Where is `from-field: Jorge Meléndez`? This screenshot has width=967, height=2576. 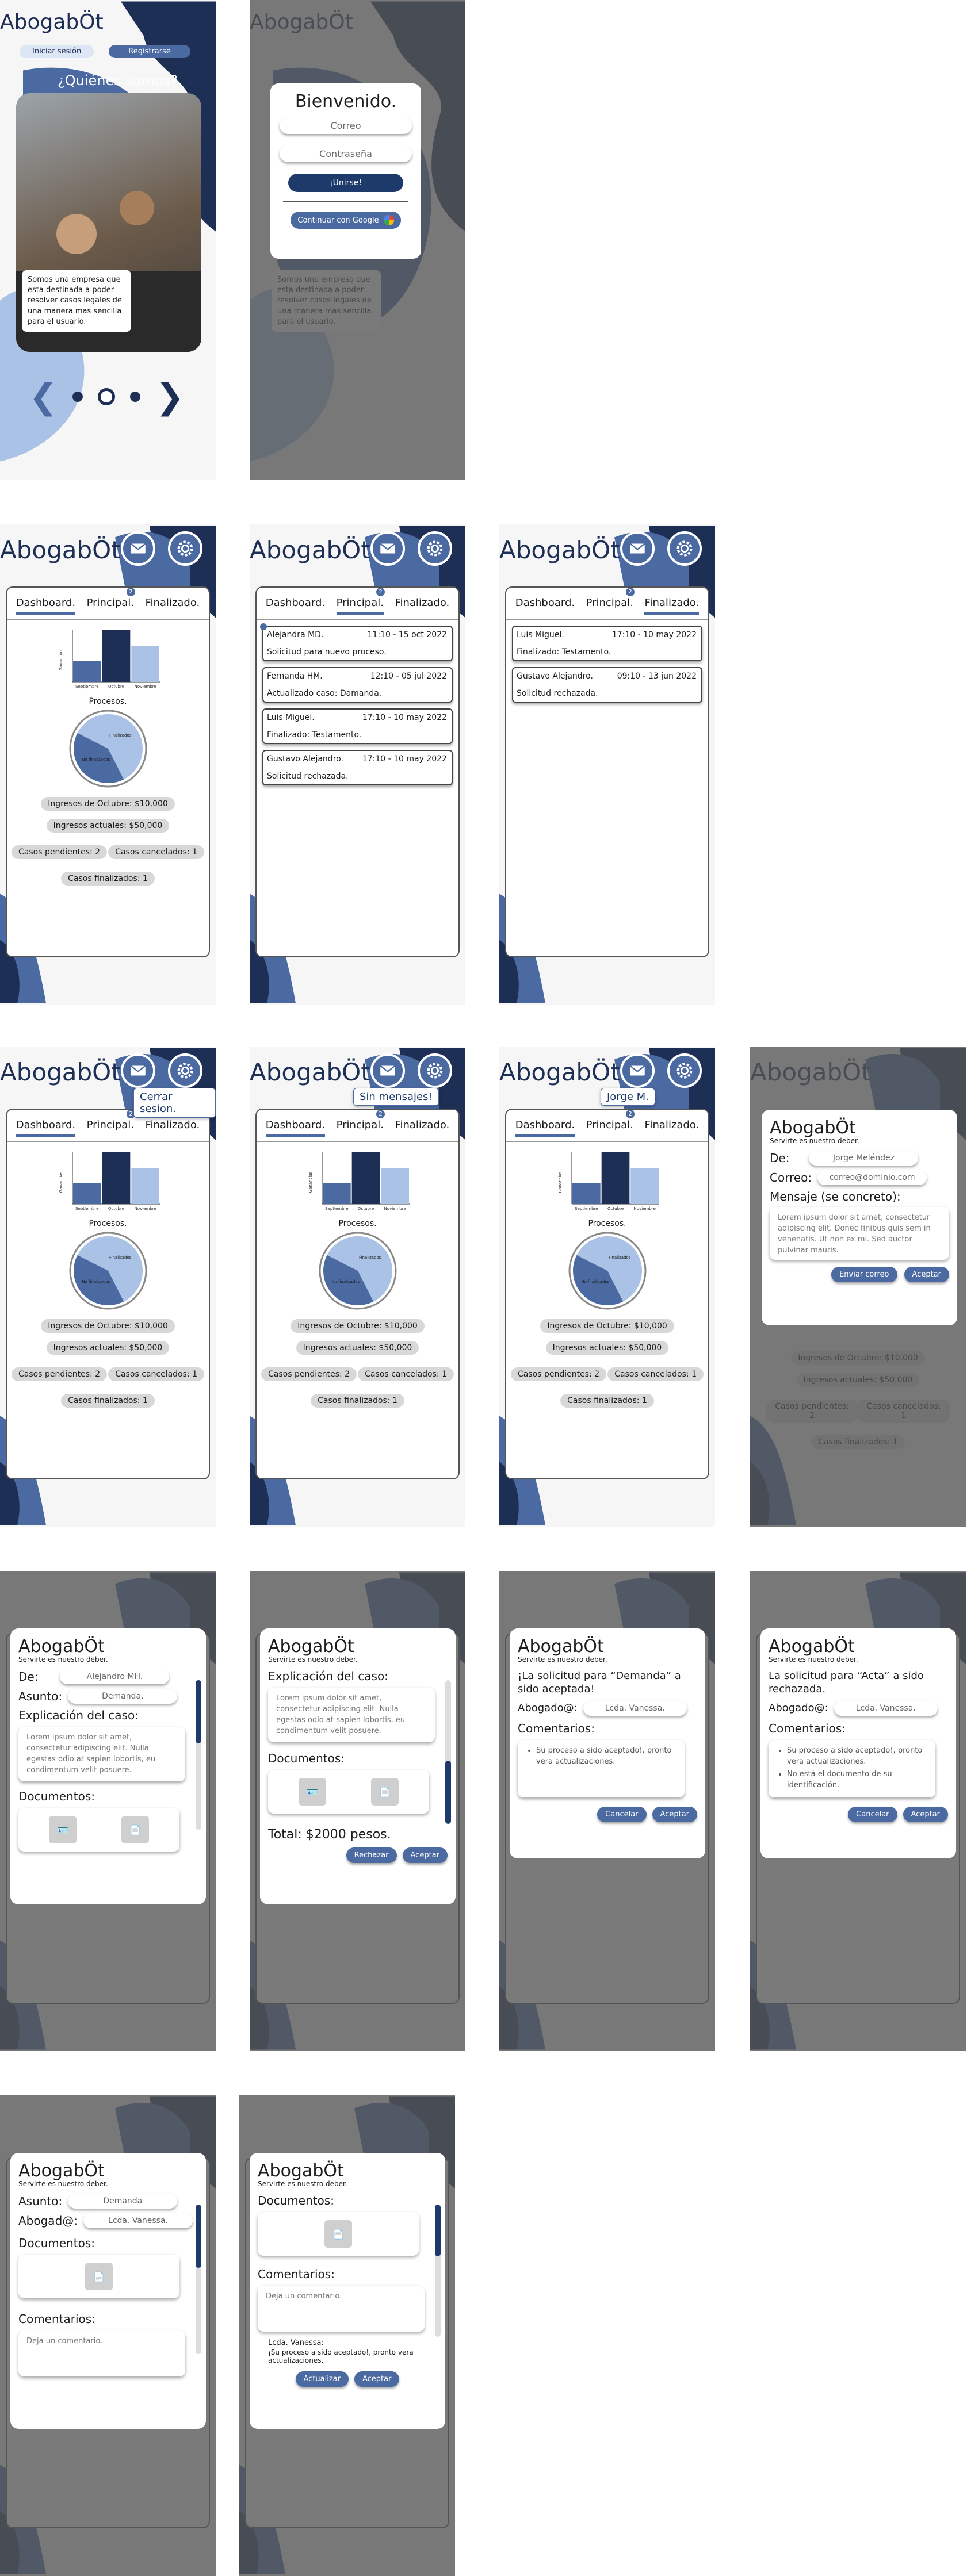
from-field: Jorge Meléndez is located at coordinates (864, 1158).